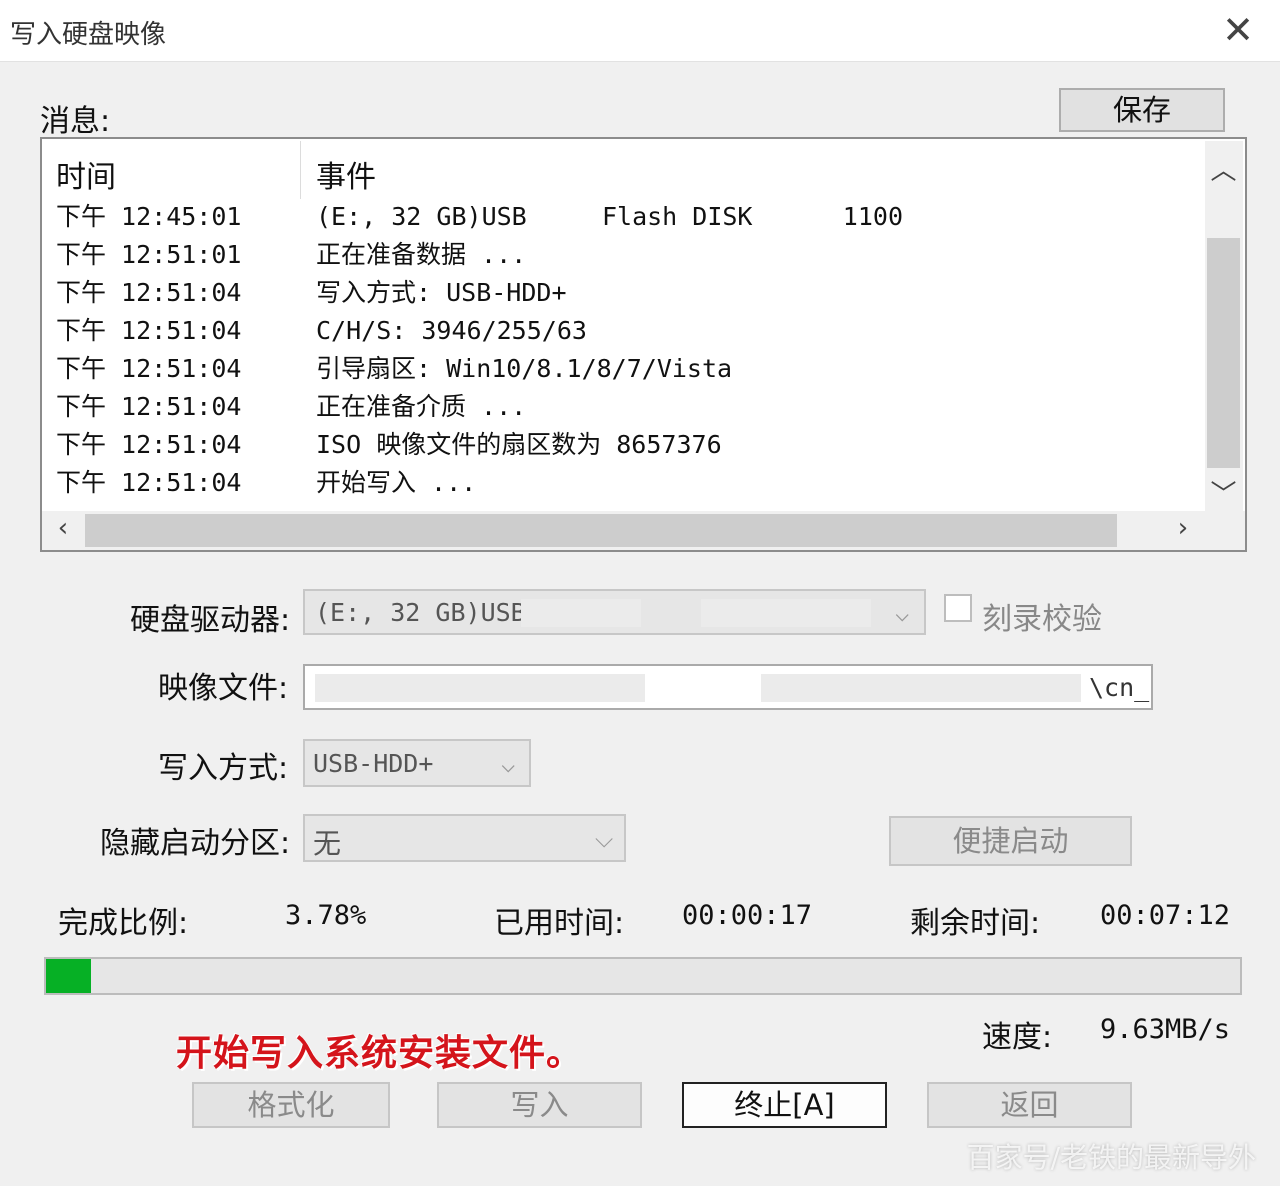 This screenshot has height=1186, width=1280. Describe the element at coordinates (1142, 110) in the screenshot. I see `save-button: 保存` at that location.